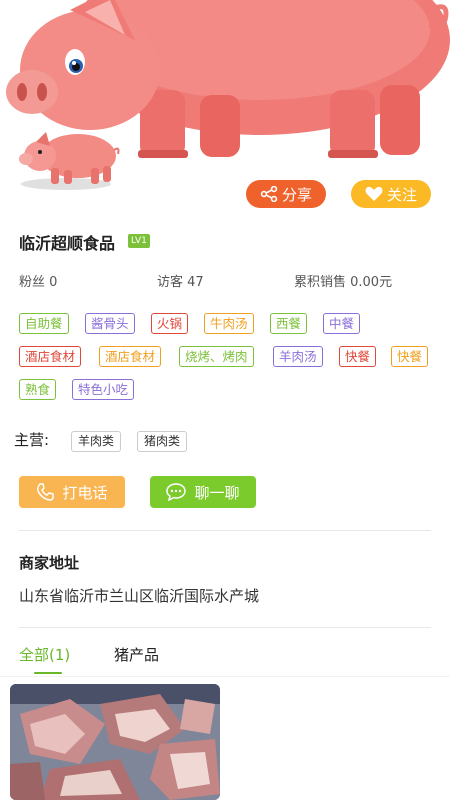 Image resolution: width=450 pixels, height=800 pixels. What do you see at coordinates (44, 323) in the screenshot?
I see `category-tag: 自助餐` at bounding box center [44, 323].